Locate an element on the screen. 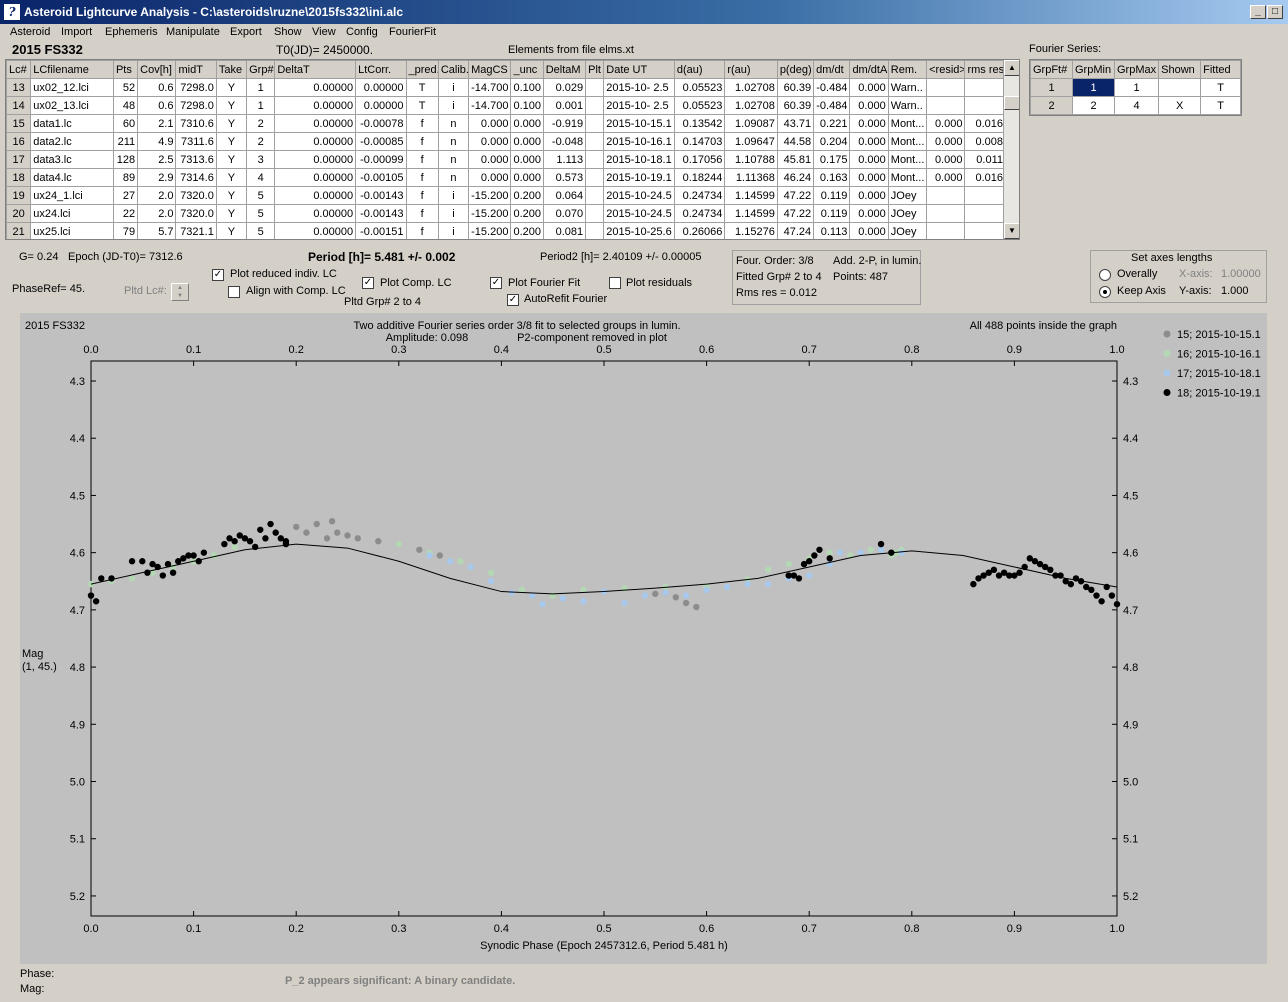  lc-cell: 0.18244 is located at coordinates (699, 177).